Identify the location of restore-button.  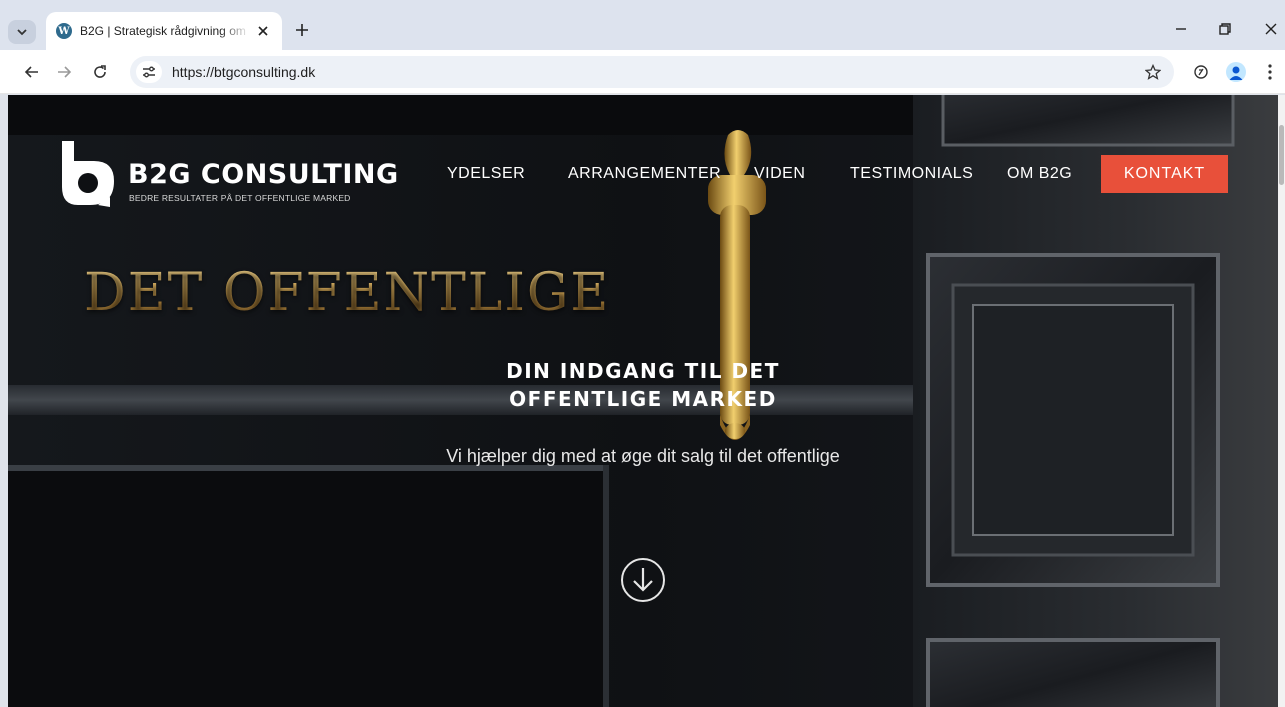
(1225, 29).